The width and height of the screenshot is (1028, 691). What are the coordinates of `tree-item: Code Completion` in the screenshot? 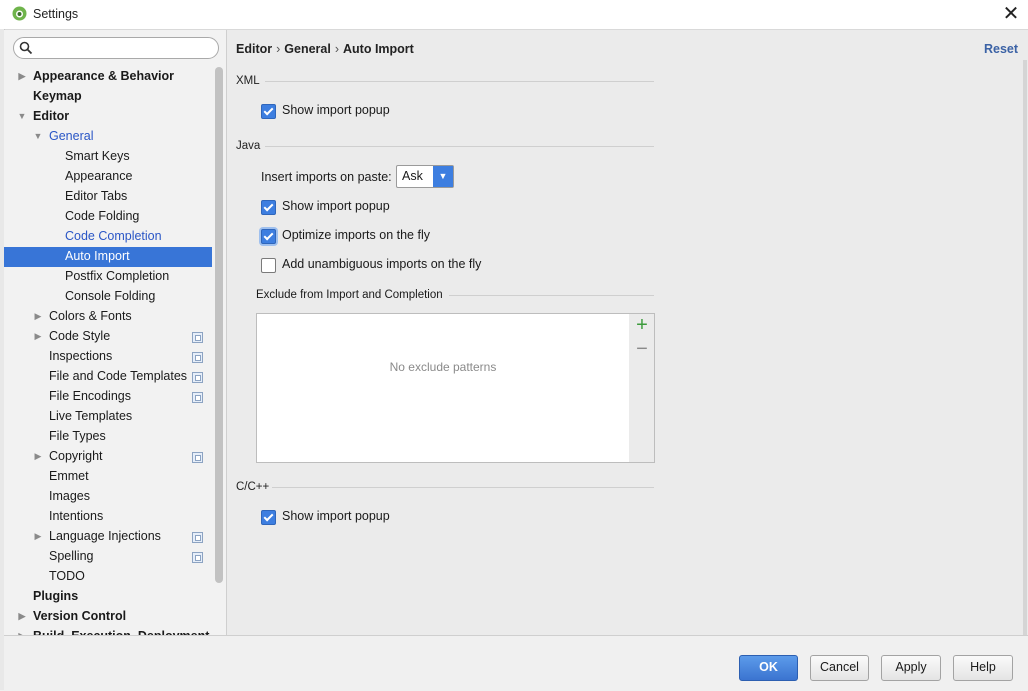 It's located at (108, 237).